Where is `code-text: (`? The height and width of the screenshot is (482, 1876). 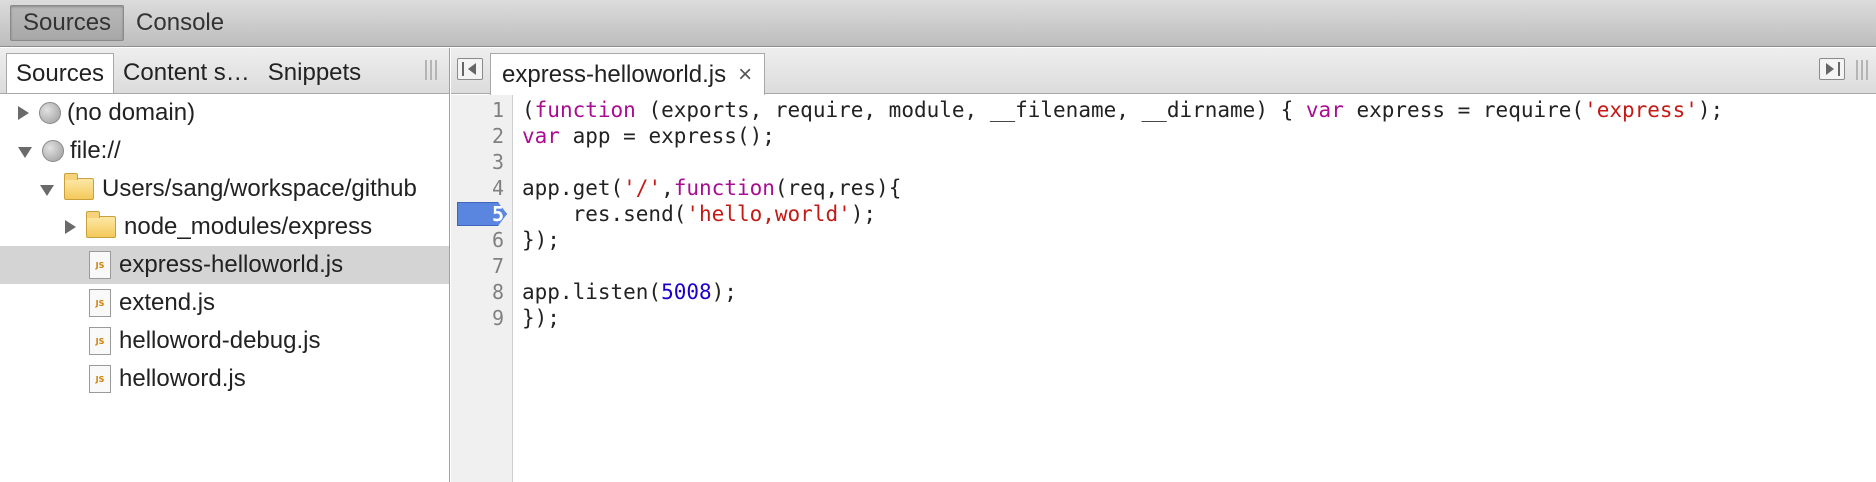
code-text: ( is located at coordinates (528, 110).